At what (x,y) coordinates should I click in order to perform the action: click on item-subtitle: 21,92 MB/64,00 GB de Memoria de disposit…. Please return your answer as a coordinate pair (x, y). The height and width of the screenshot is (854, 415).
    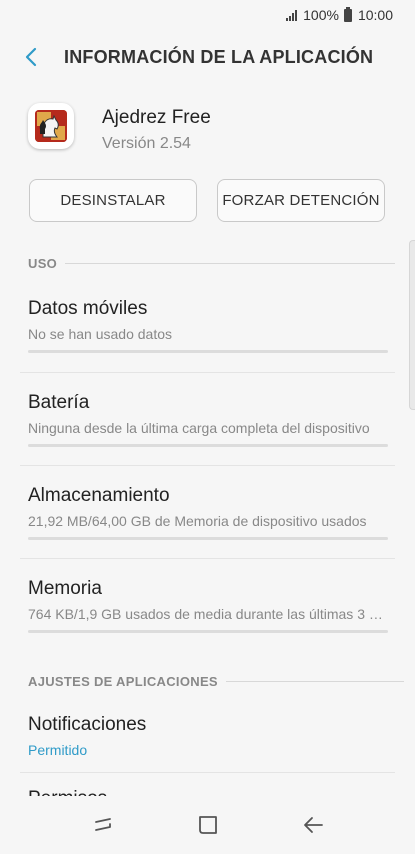
    Looking at the image, I should click on (197, 521).